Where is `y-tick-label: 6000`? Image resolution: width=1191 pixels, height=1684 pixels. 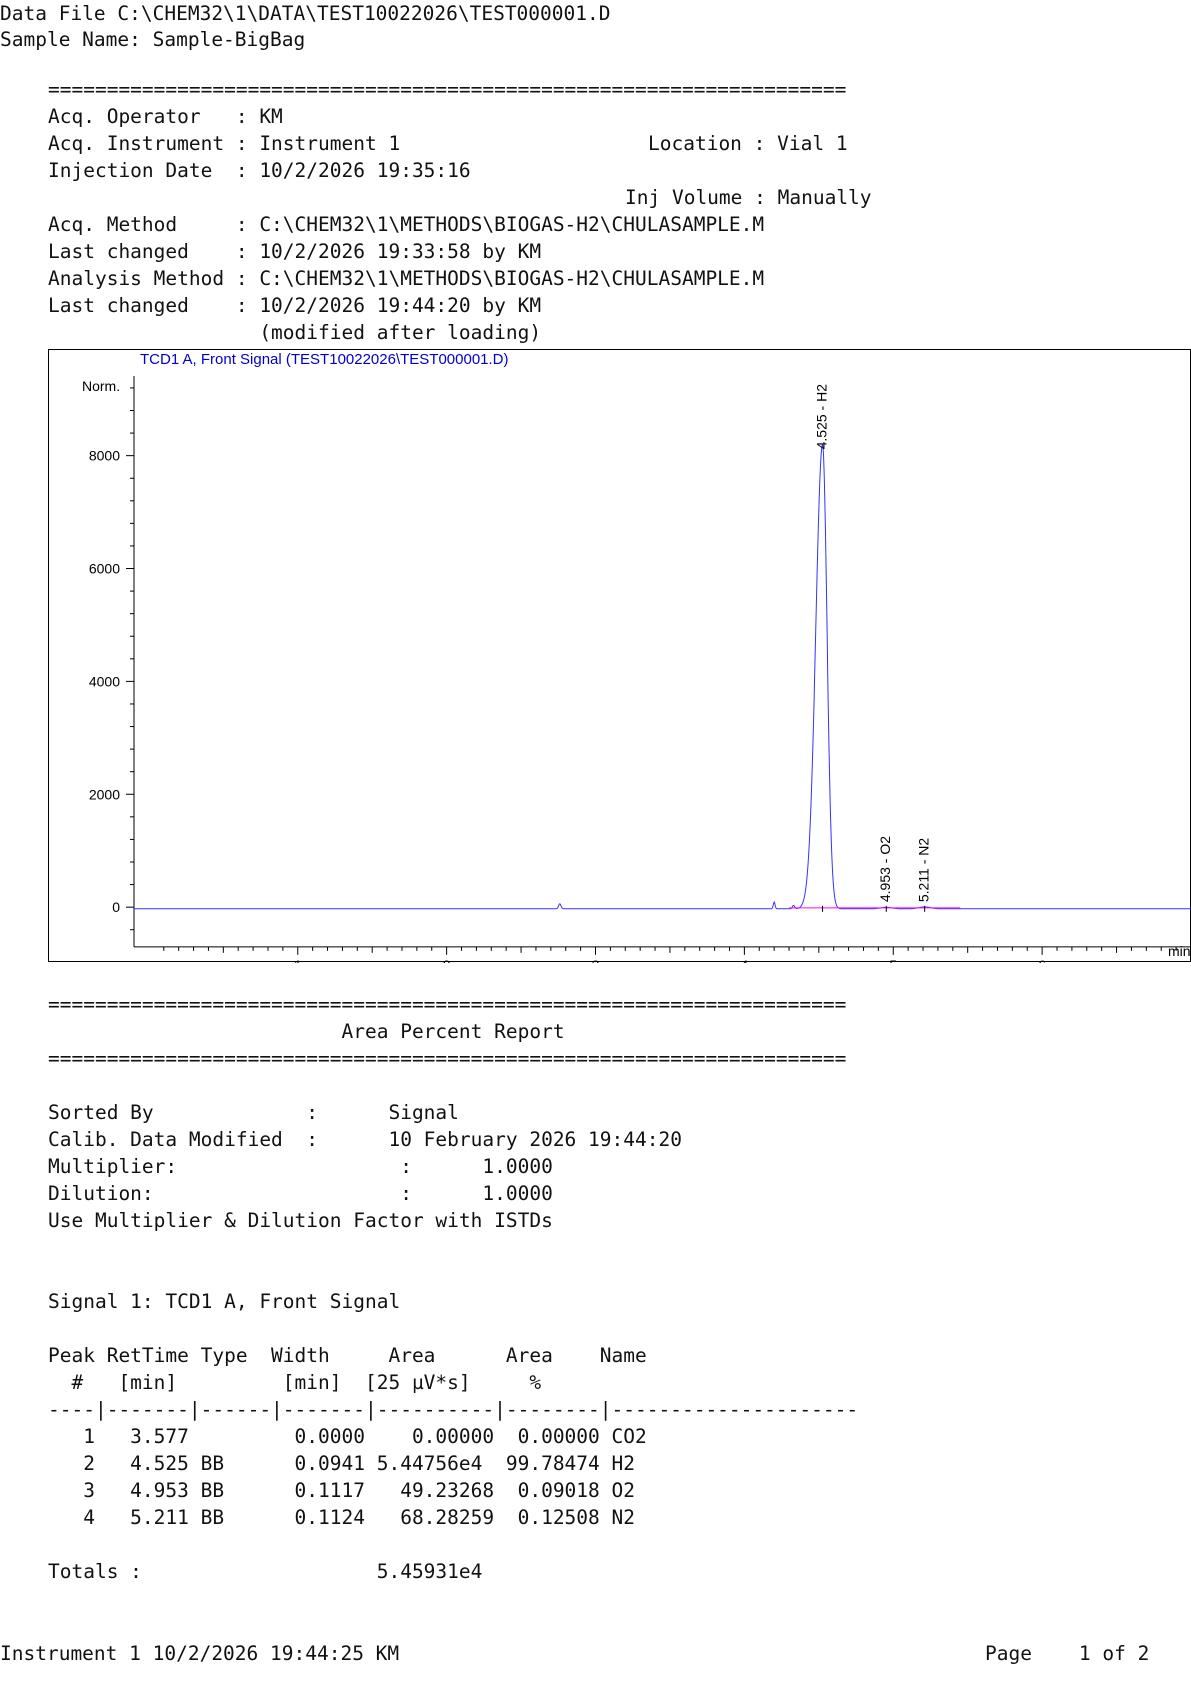 y-tick-label: 6000 is located at coordinates (104, 569).